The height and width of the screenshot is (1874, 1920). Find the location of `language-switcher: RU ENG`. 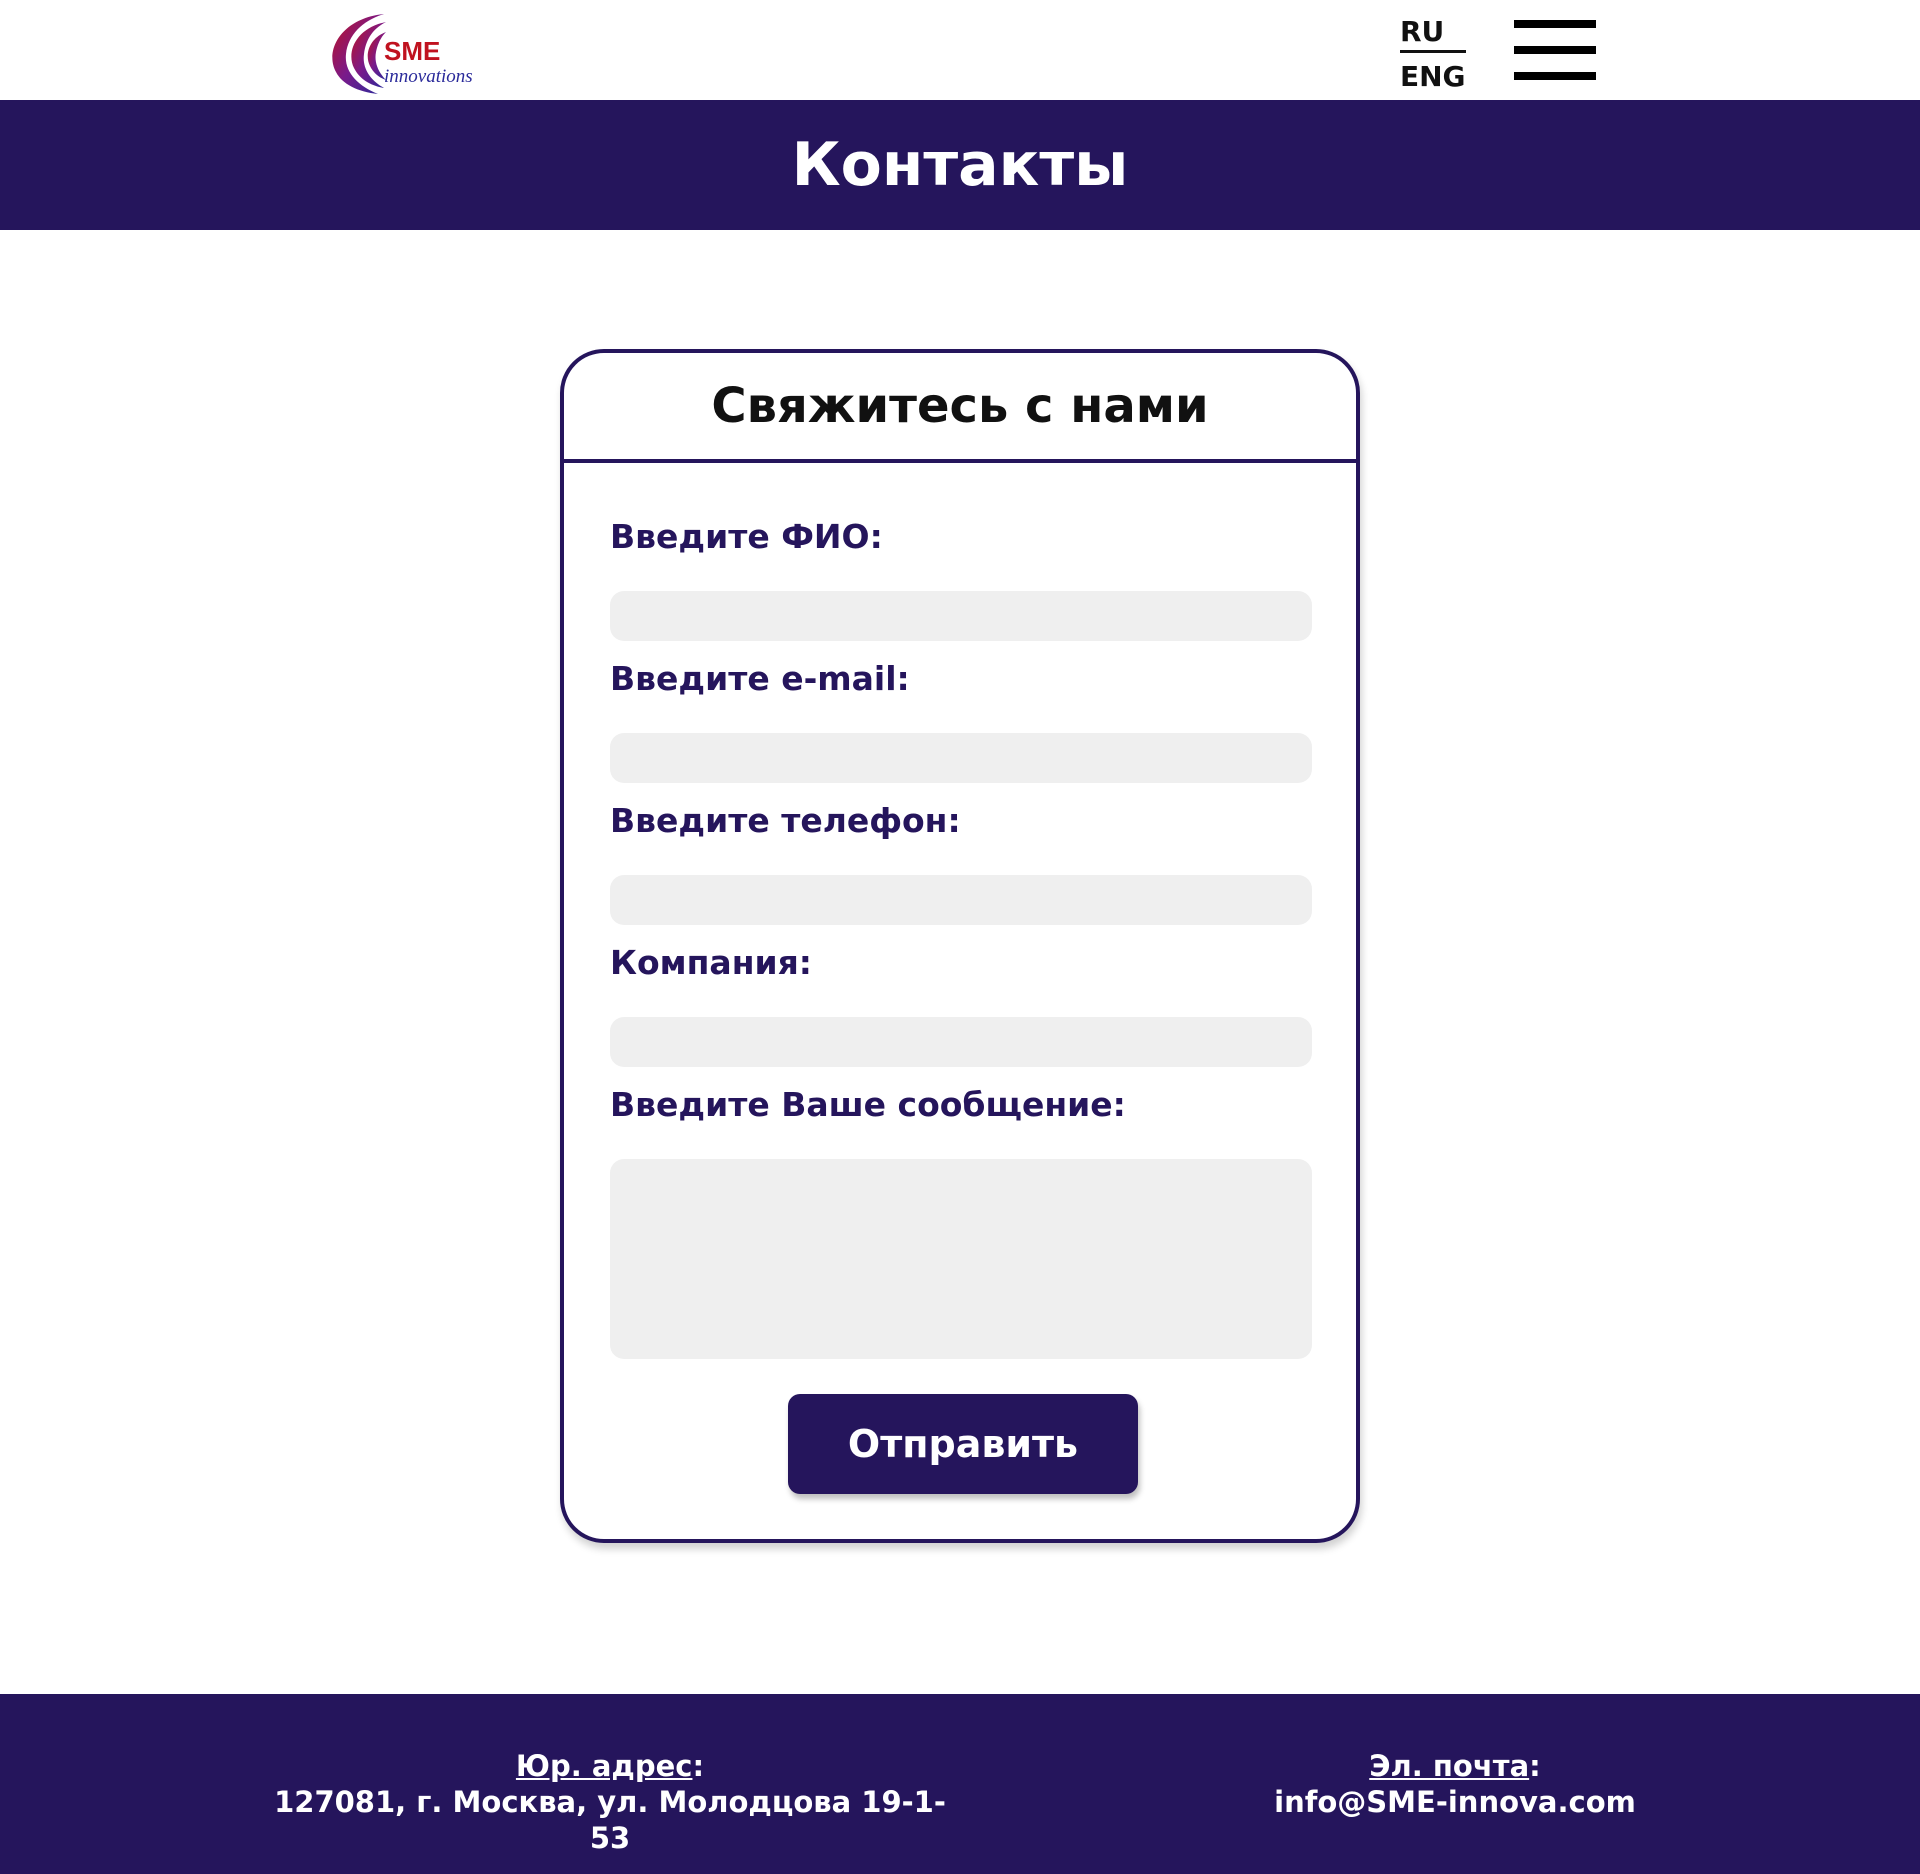

language-switcher: RU ENG is located at coordinates (1433, 55).